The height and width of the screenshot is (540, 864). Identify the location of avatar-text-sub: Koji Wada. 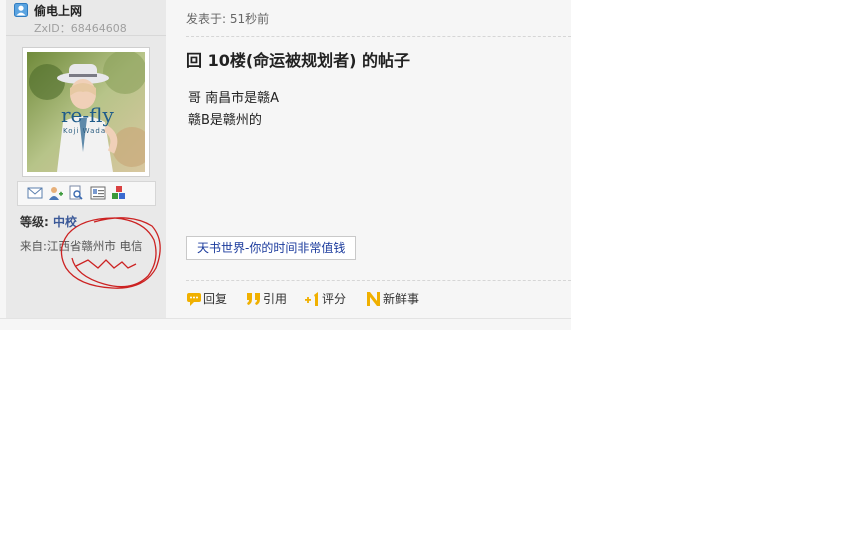
(85, 131).